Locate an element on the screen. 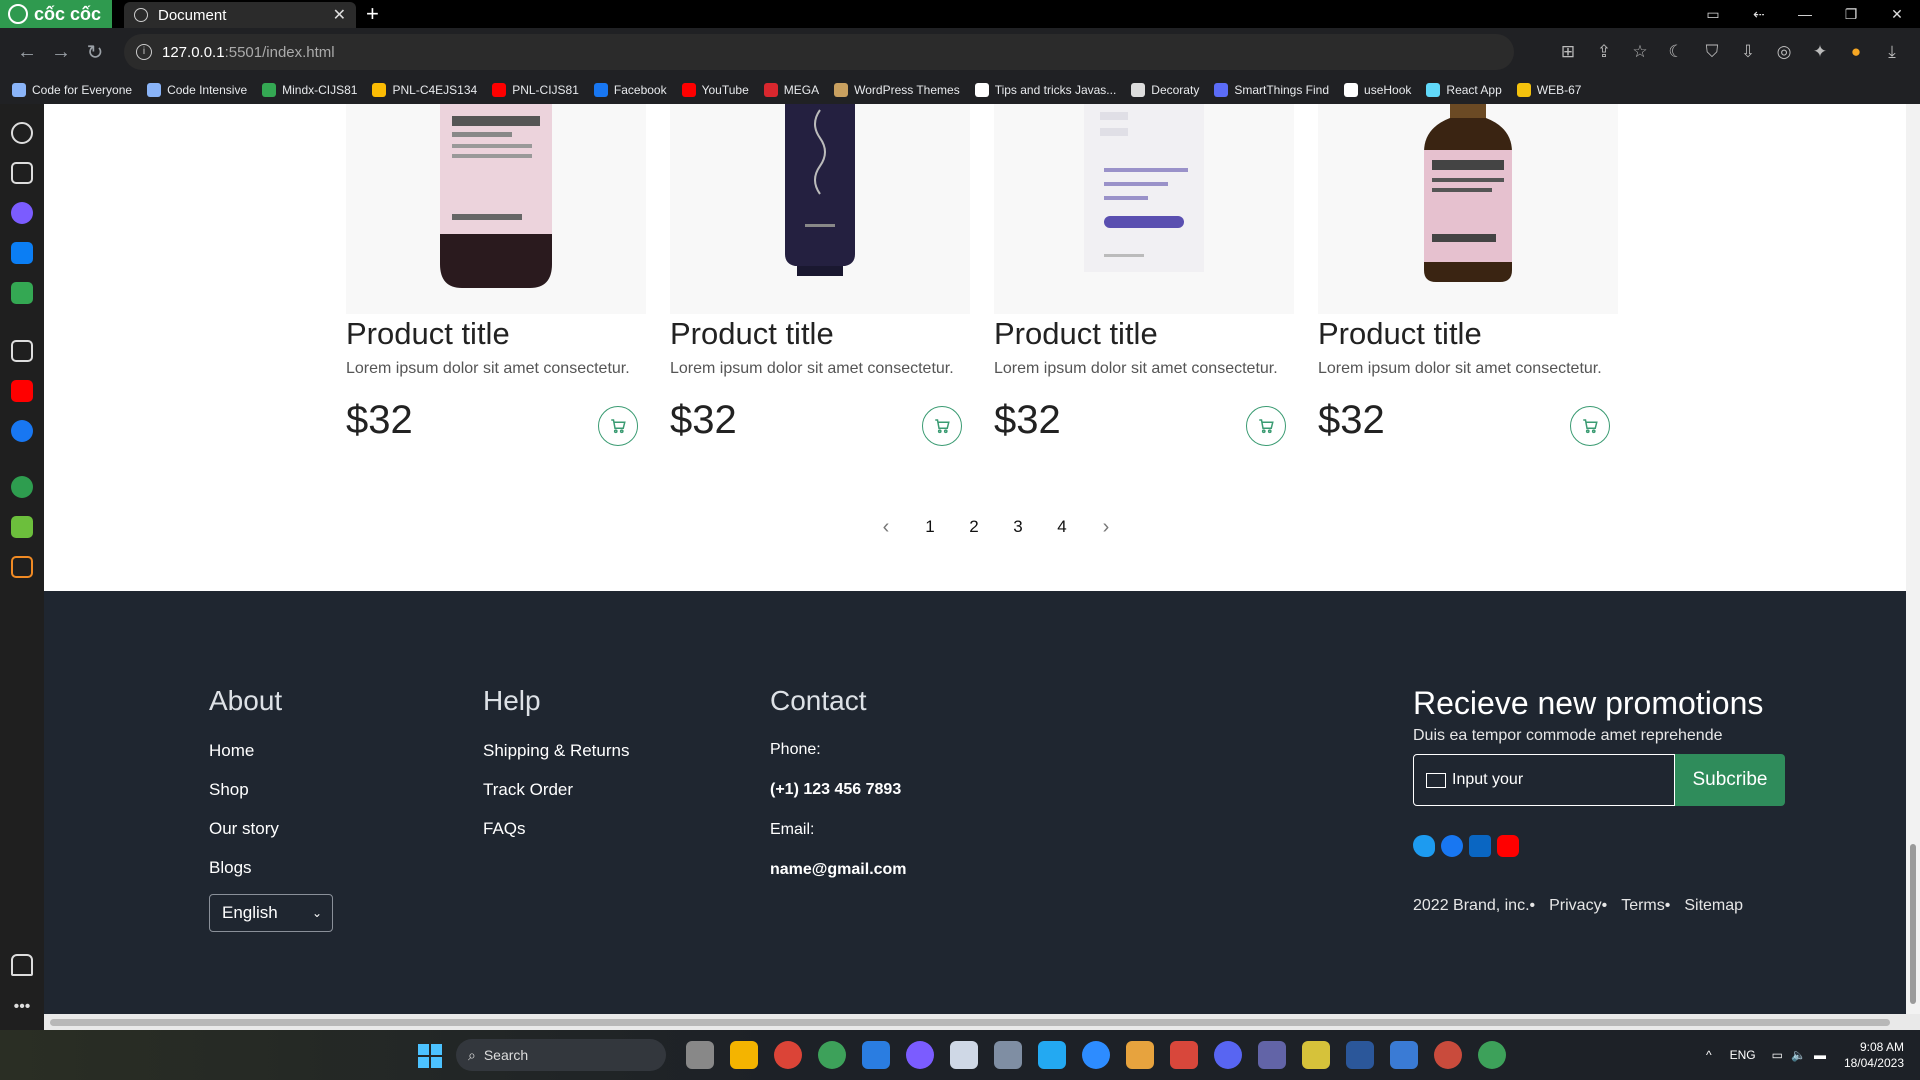  dev-icon is located at coordinates (964, 1055).